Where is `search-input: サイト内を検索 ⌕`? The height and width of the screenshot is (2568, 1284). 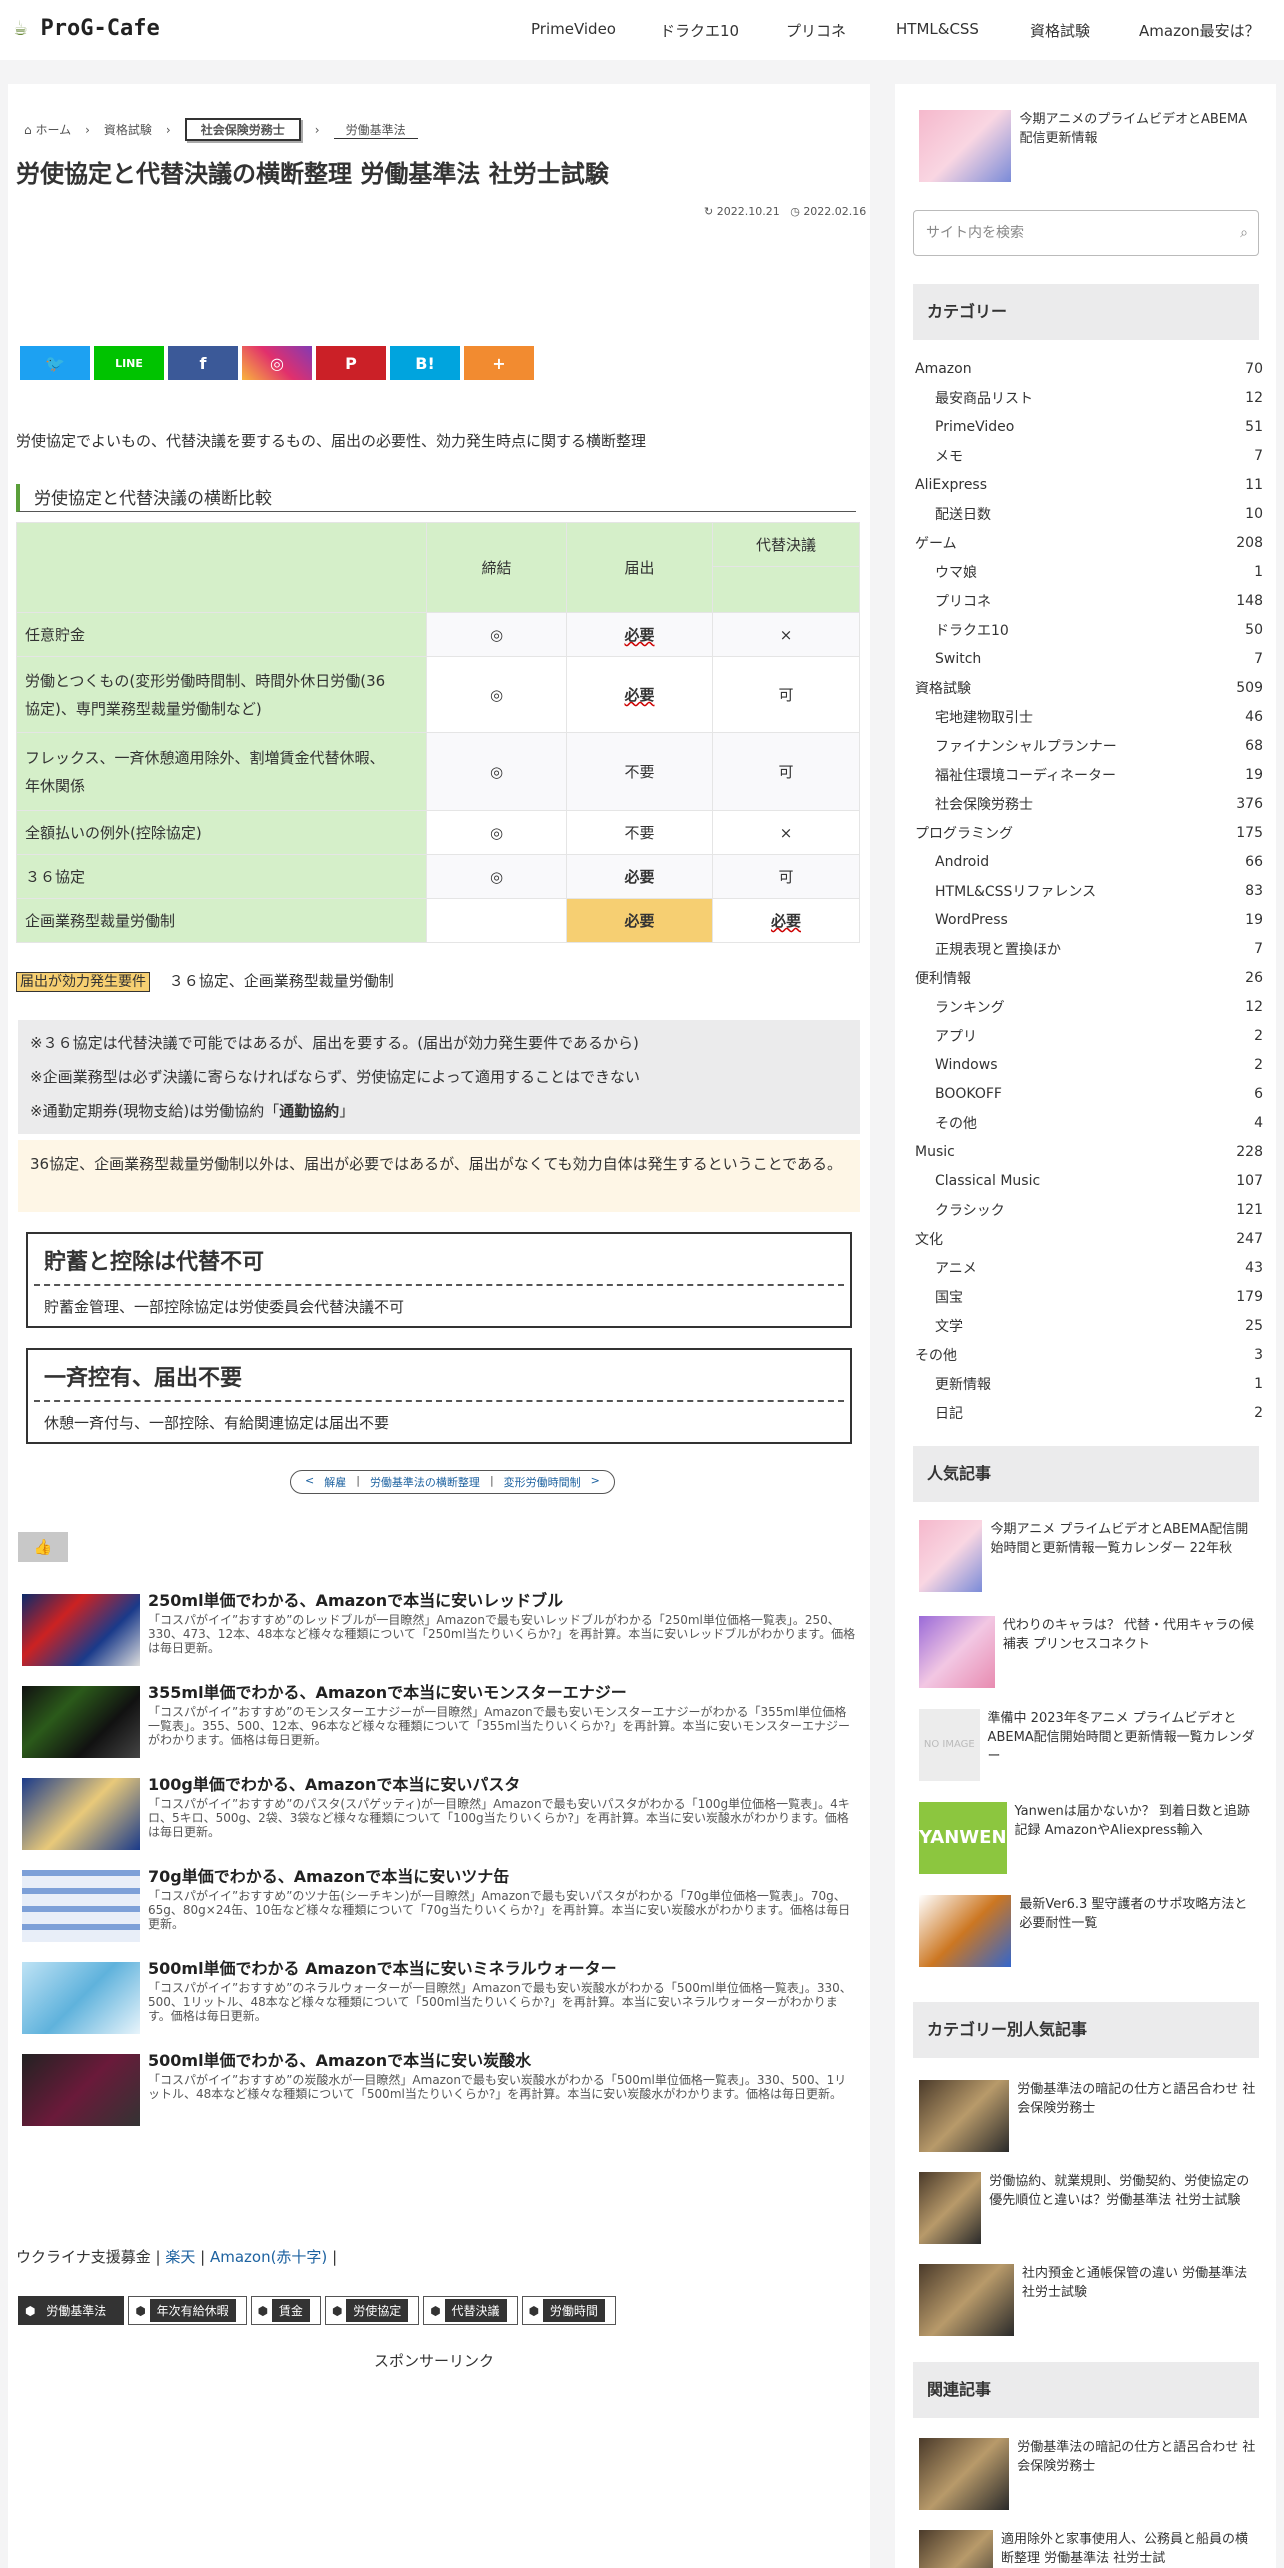
search-input: サイト内を検索 ⌕ is located at coordinates (1086, 233).